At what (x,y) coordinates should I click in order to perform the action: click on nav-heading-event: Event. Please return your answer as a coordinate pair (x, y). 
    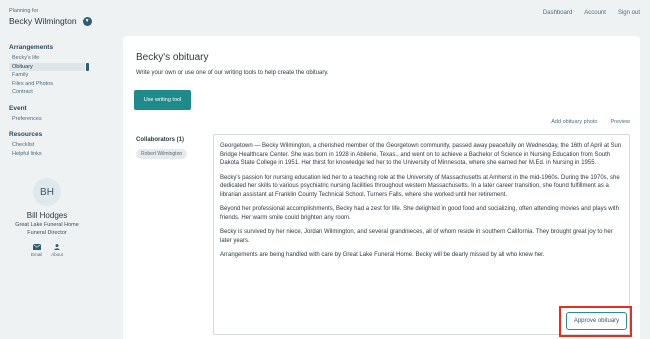
    Looking at the image, I should click on (18, 108).